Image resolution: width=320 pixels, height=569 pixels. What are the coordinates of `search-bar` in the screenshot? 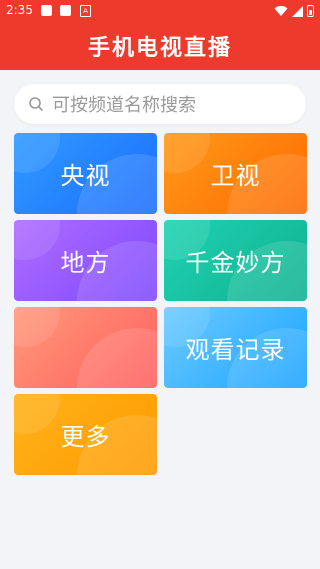 It's located at (160, 105).